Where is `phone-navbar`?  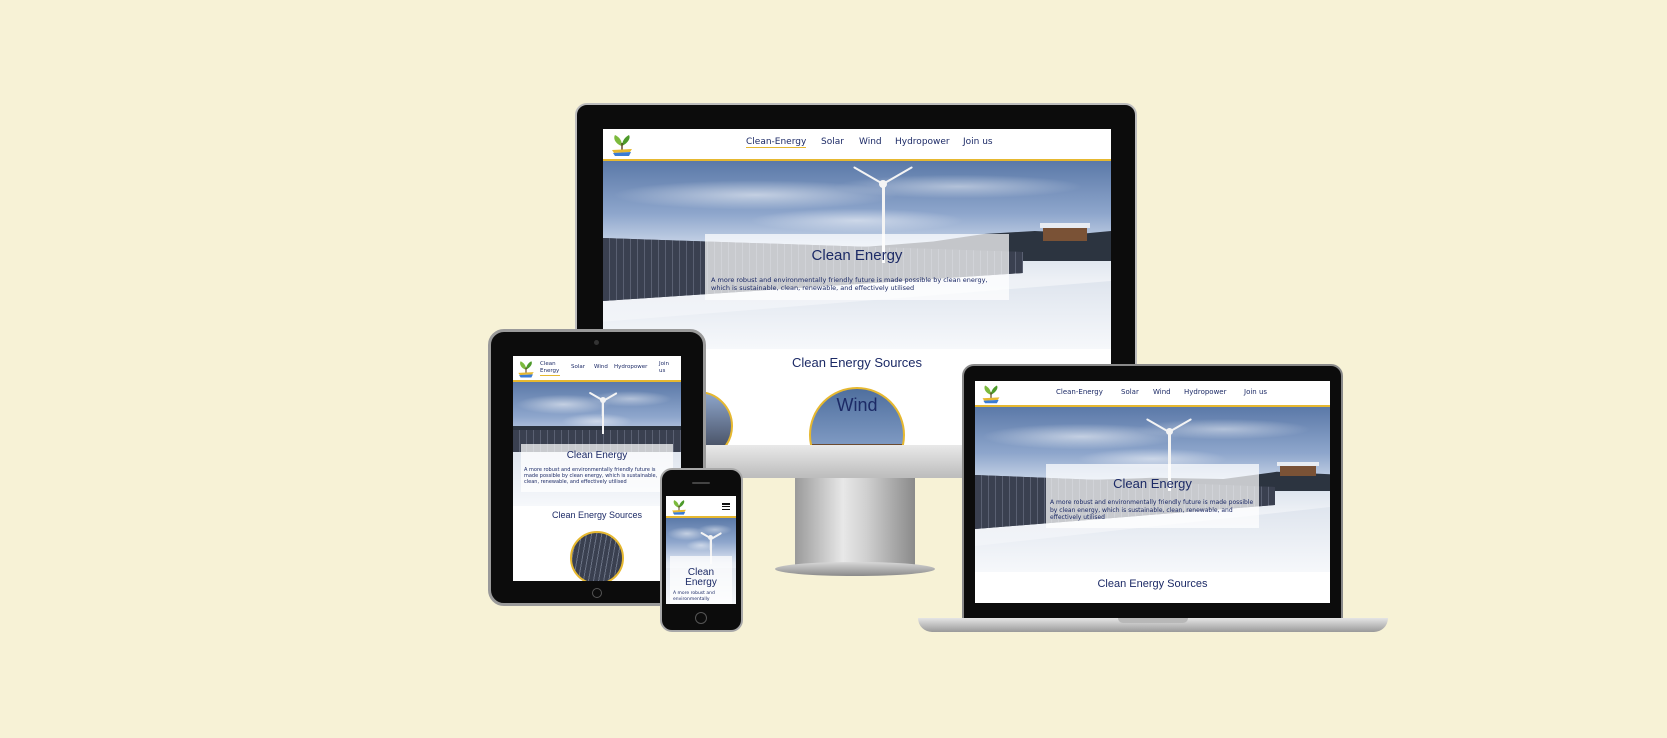 phone-navbar is located at coordinates (701, 507).